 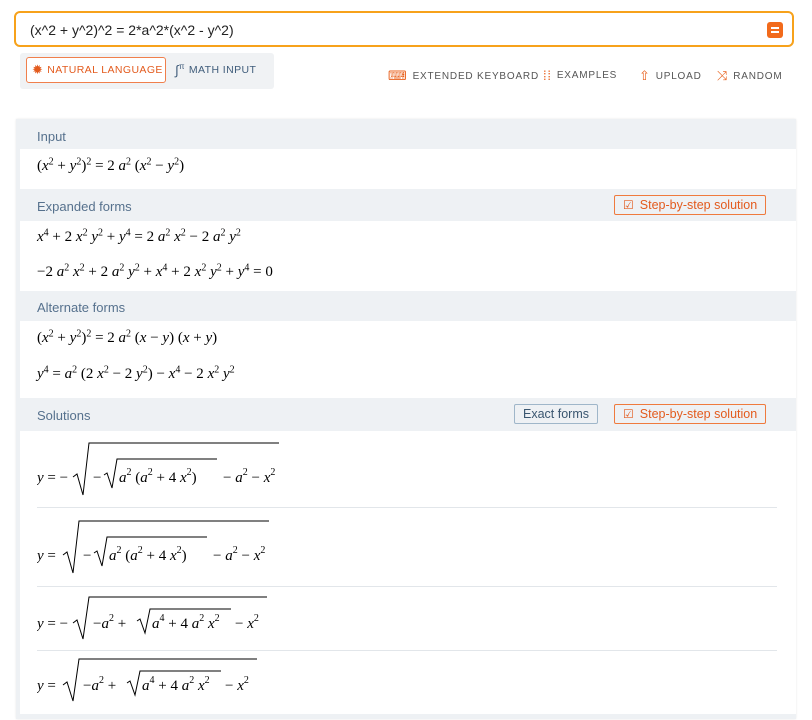 What do you see at coordinates (749, 76) in the screenshot?
I see `random-link: ⤨ RANDOM` at bounding box center [749, 76].